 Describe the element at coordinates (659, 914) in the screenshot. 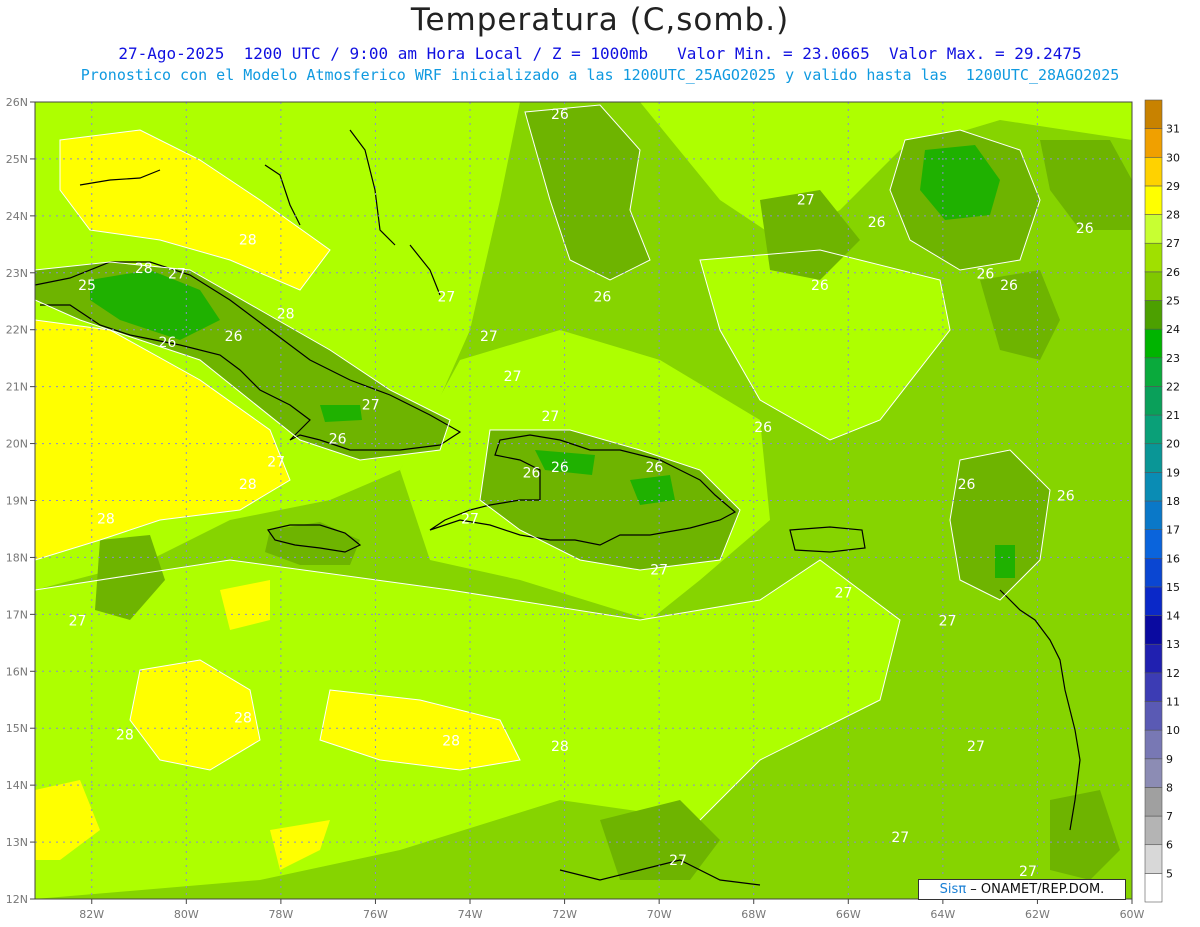

I see `lon-tick-label: 70W` at that location.